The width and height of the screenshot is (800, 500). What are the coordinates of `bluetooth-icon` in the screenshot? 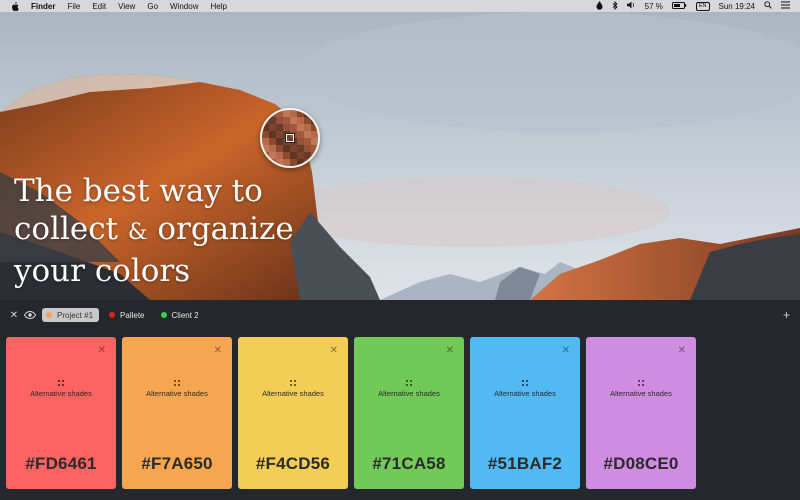 It's located at (615, 6).